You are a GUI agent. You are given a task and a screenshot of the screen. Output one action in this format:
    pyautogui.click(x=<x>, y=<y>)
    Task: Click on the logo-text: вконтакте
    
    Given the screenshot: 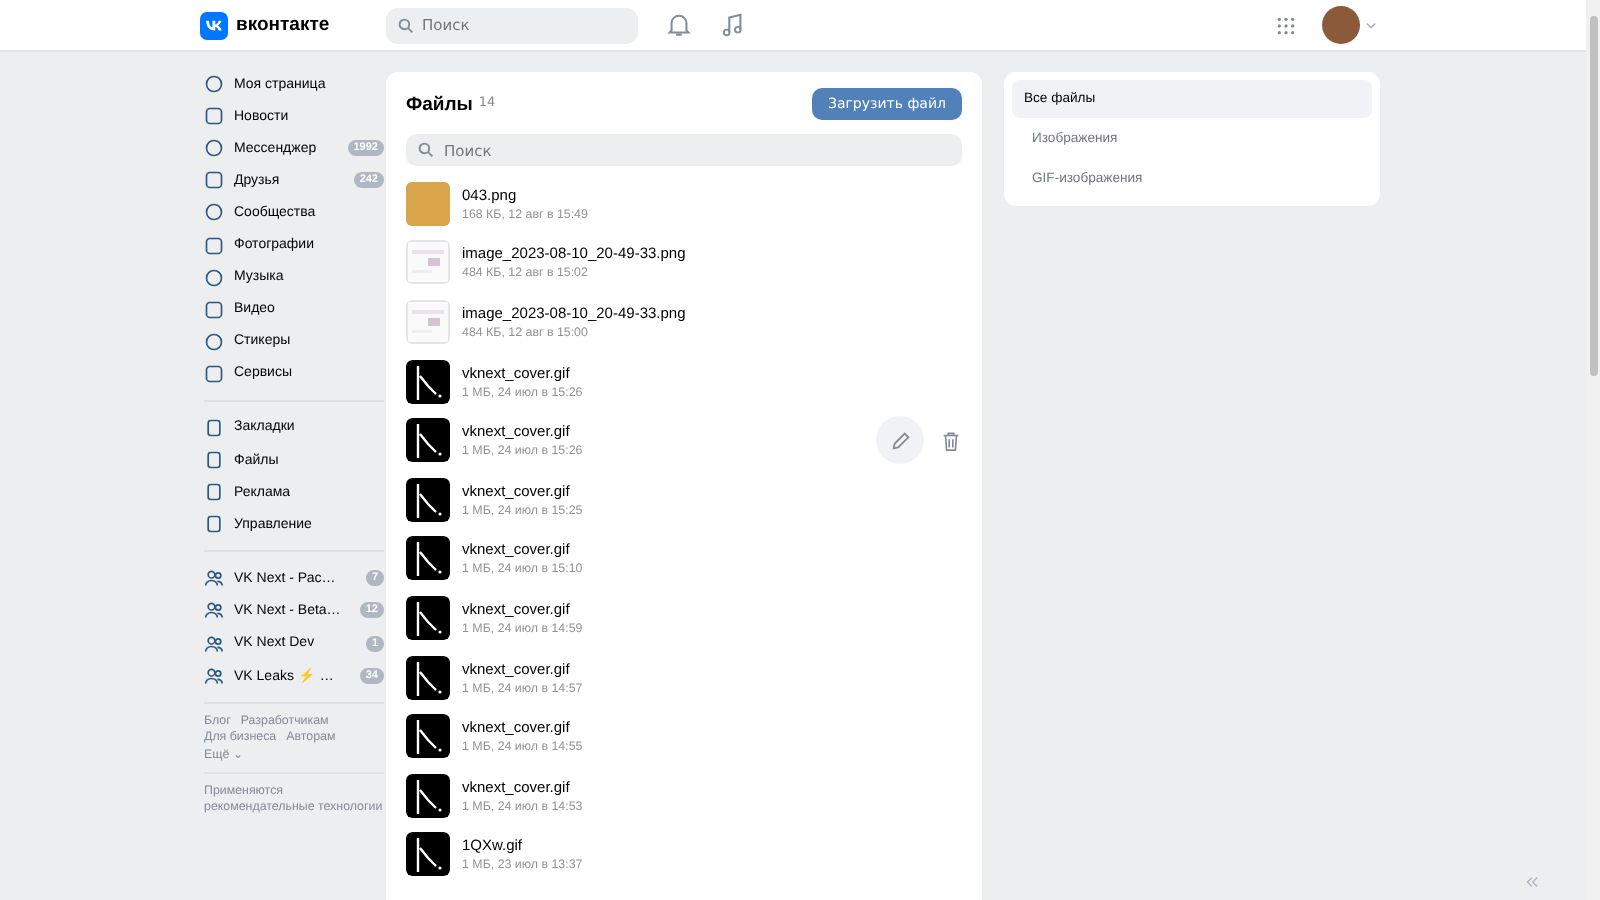 What is the action you would take?
    pyautogui.click(x=283, y=25)
    